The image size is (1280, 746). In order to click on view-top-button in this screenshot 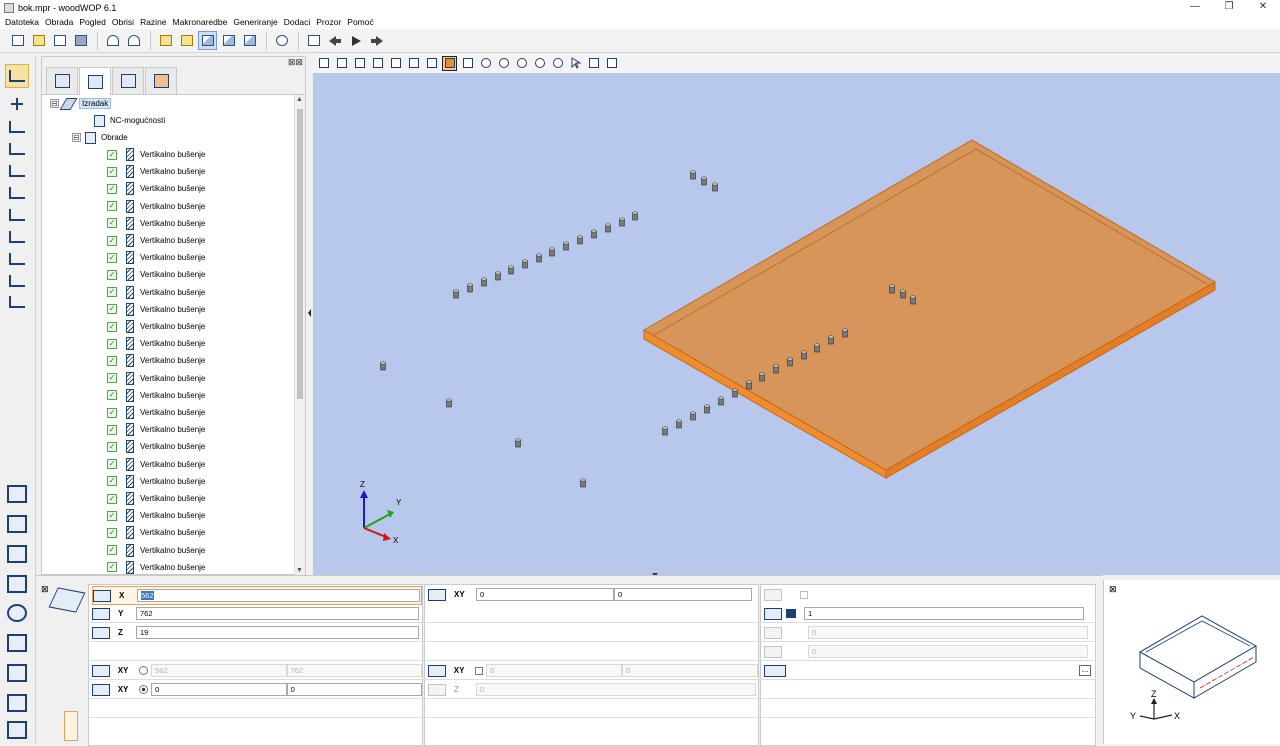, I will do `click(395, 63)`.